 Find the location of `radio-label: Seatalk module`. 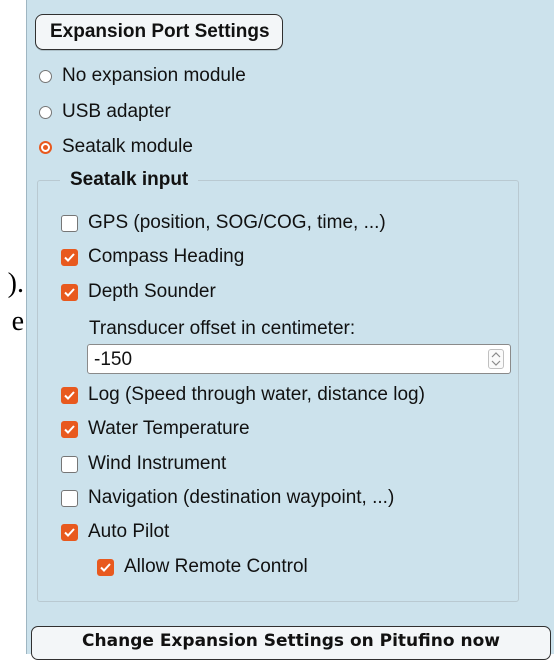

radio-label: Seatalk module is located at coordinates (127, 146).